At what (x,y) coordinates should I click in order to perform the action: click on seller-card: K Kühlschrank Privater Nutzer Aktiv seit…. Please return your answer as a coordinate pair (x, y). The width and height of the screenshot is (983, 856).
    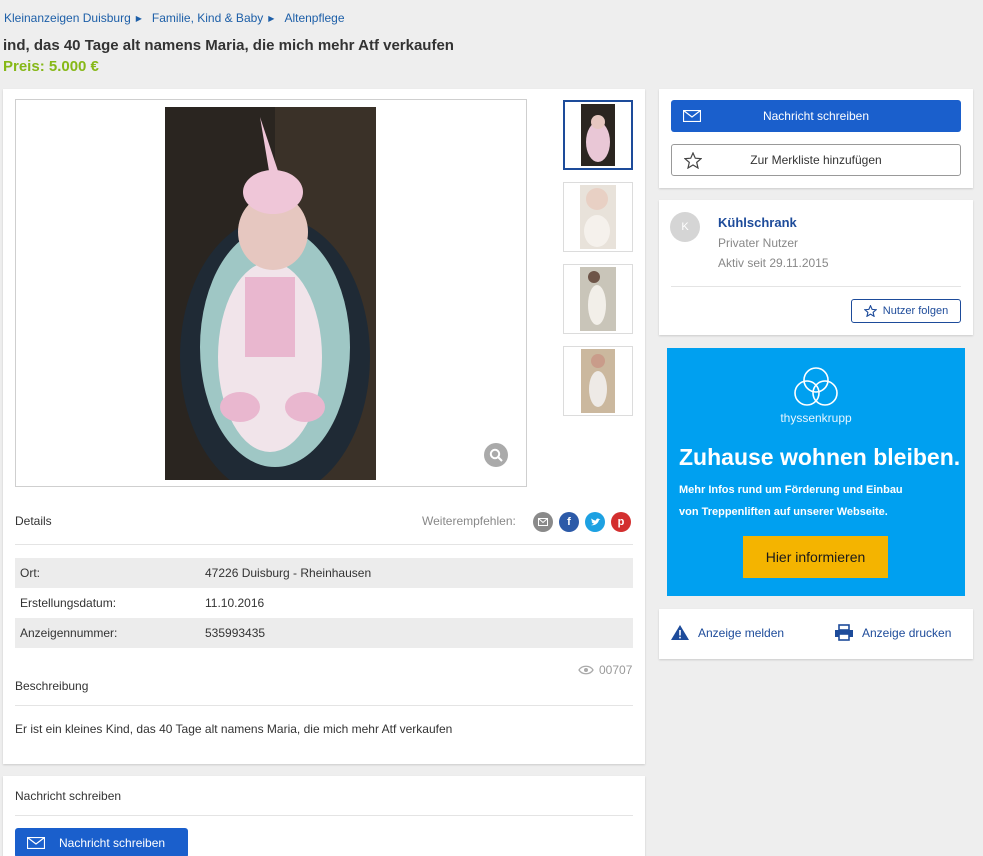
    Looking at the image, I should click on (816, 267).